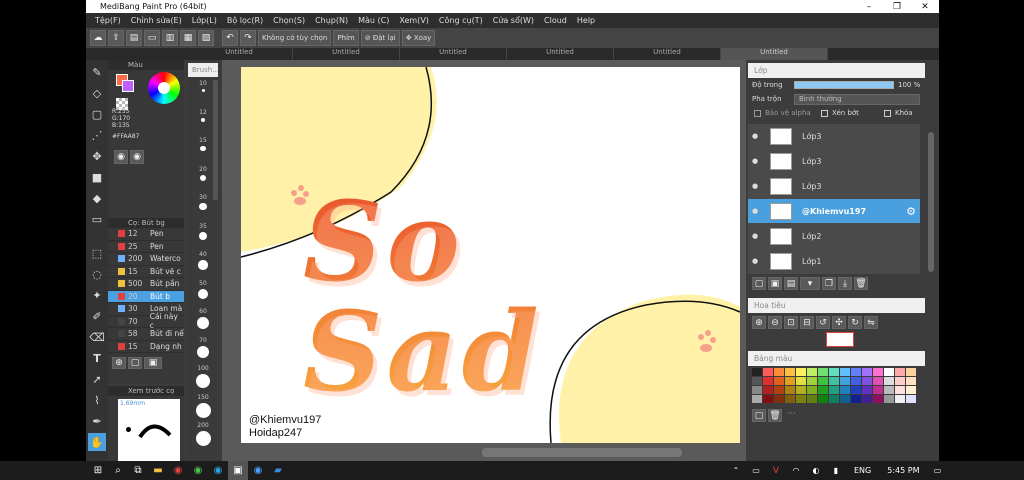 The image size is (1024, 480). What do you see at coordinates (331, 20) in the screenshot?
I see `menu-snap: Chụp(N)` at bounding box center [331, 20].